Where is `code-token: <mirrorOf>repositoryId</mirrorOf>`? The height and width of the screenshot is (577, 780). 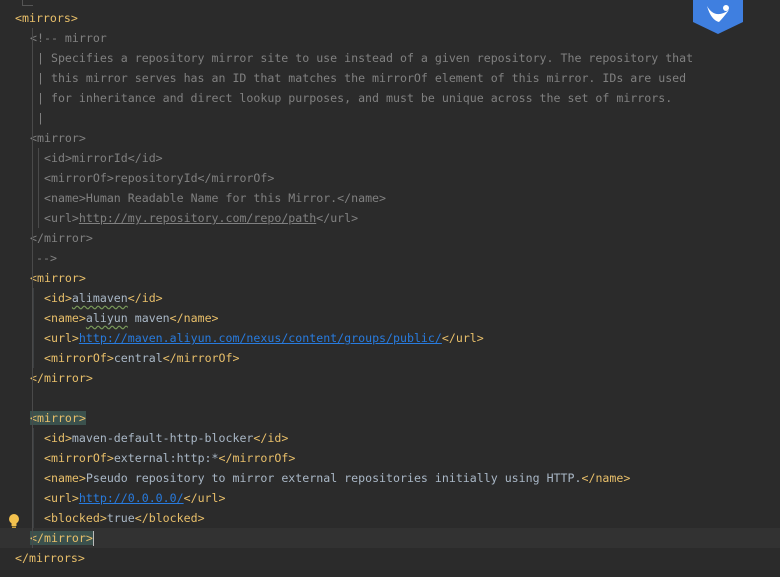 code-token: <mirrorOf>repositoryId</mirrorOf> is located at coordinates (159, 178).